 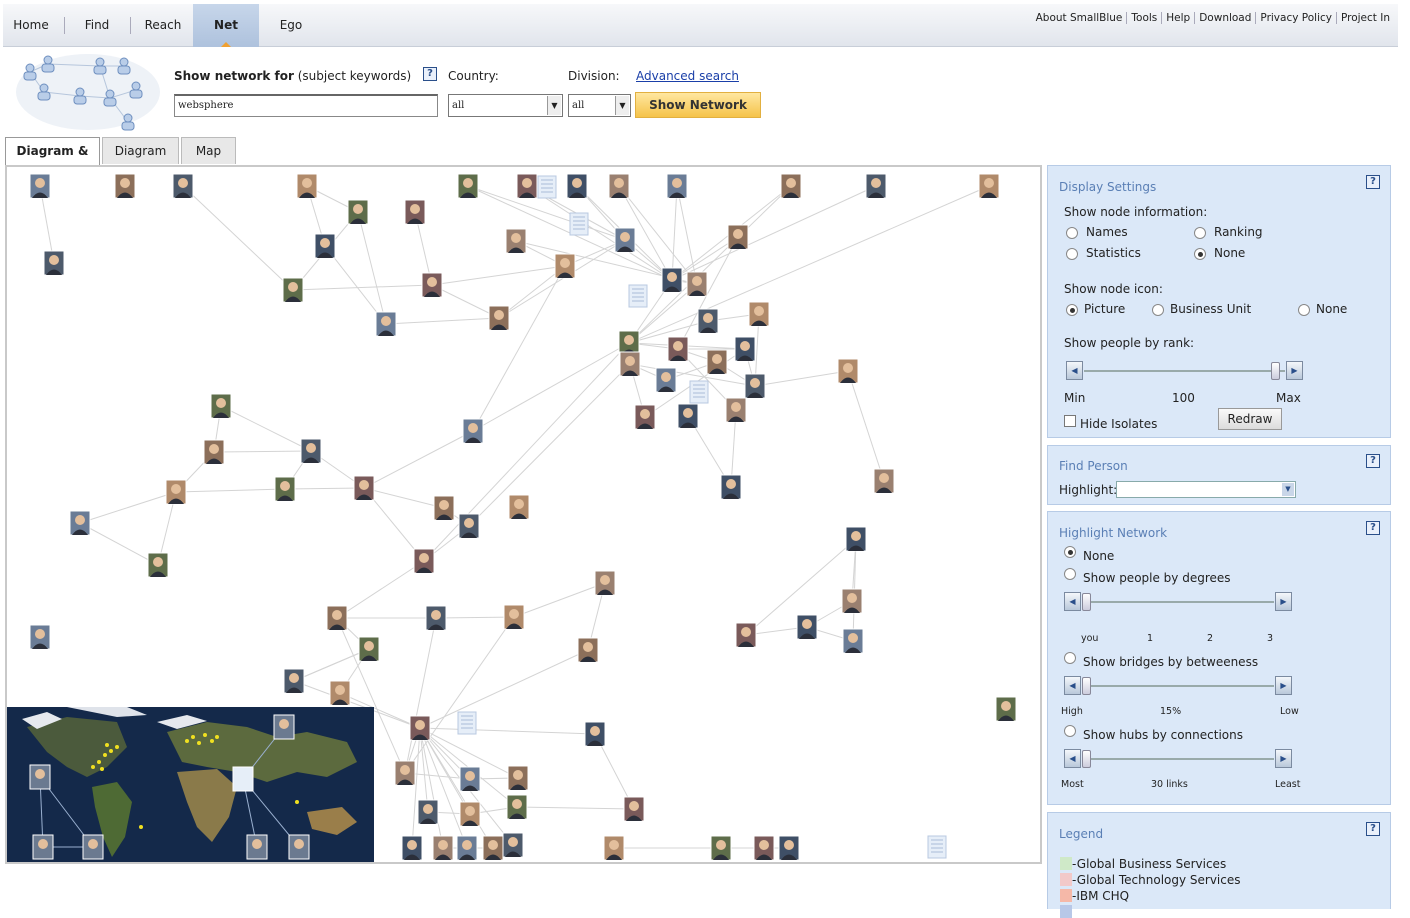 What do you see at coordinates (1364, 18) in the screenshot?
I see `link-project: Project In` at bounding box center [1364, 18].